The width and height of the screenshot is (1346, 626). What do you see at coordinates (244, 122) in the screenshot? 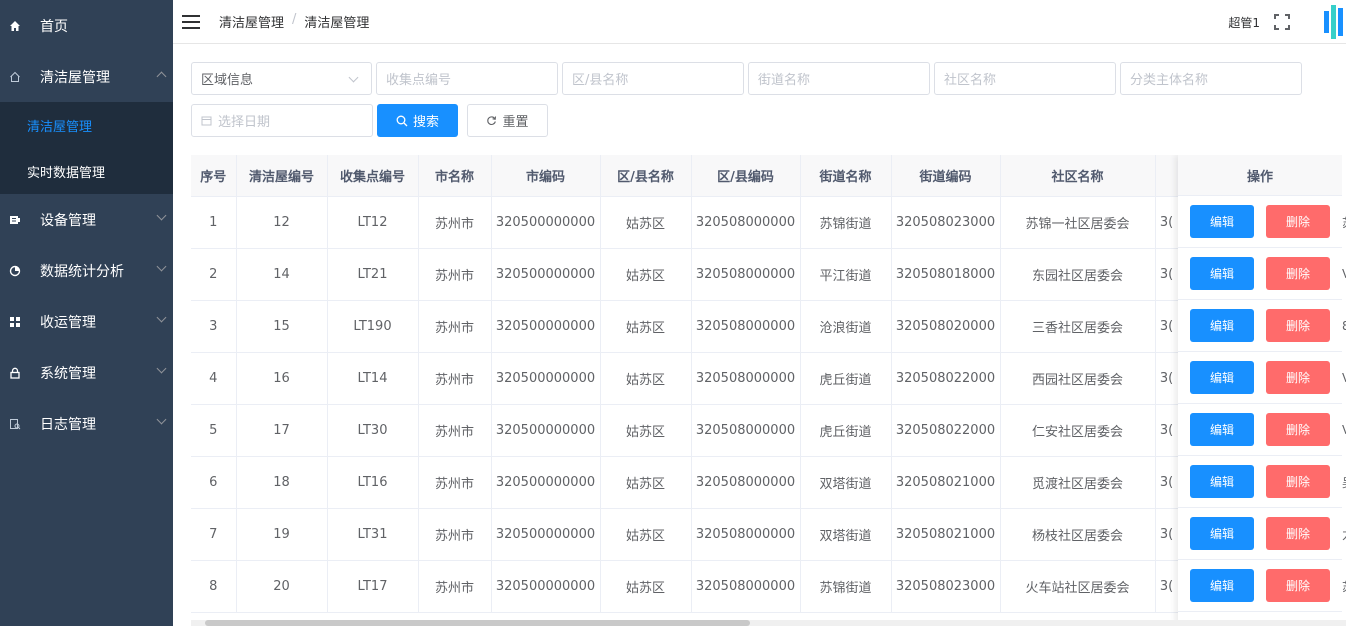
I see `date-placeholder: 选择日期` at bounding box center [244, 122].